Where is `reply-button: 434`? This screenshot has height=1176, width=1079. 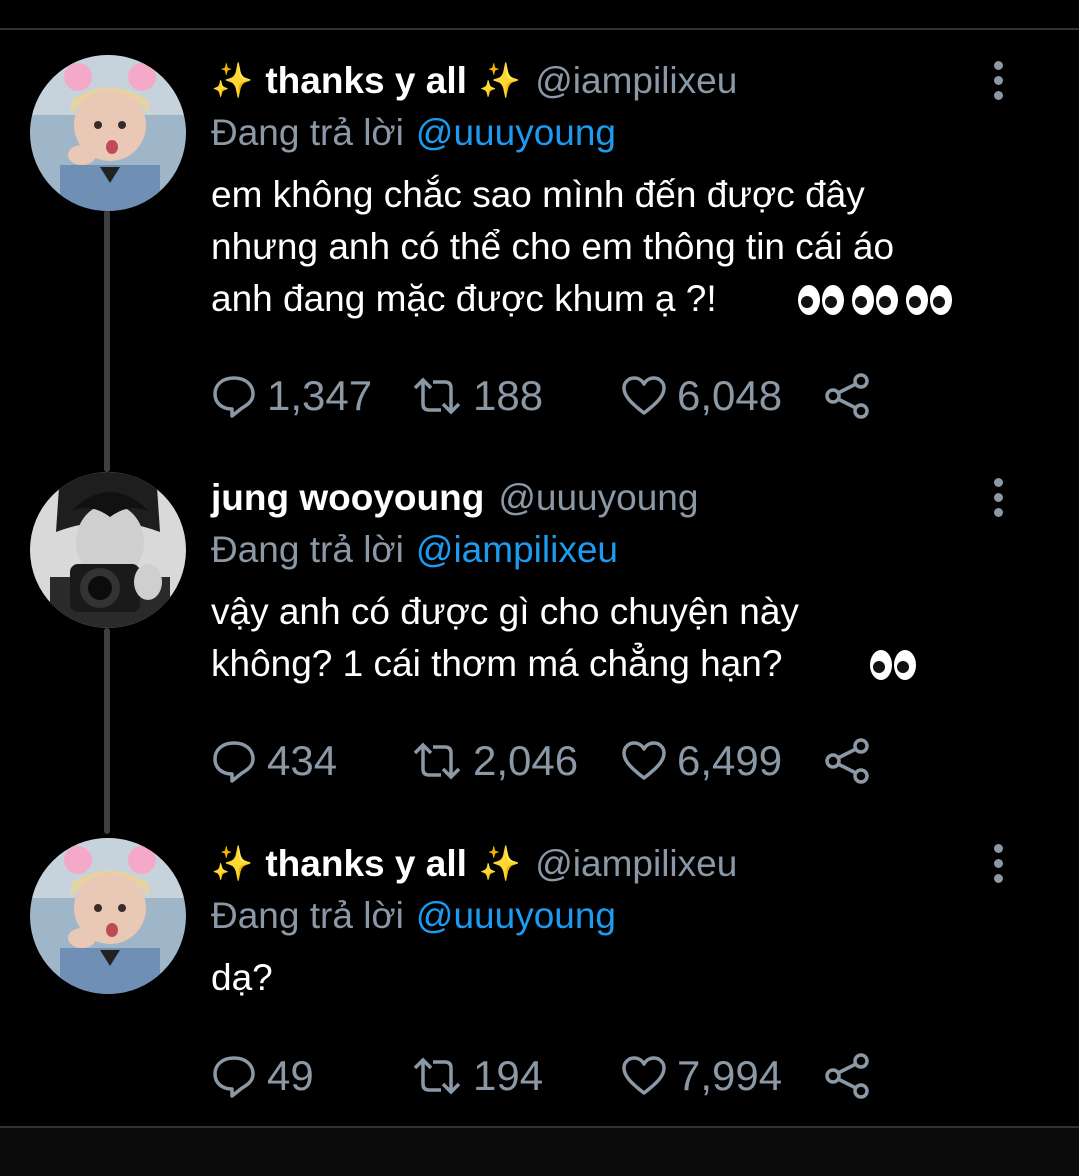 reply-button: 434 is located at coordinates (274, 761).